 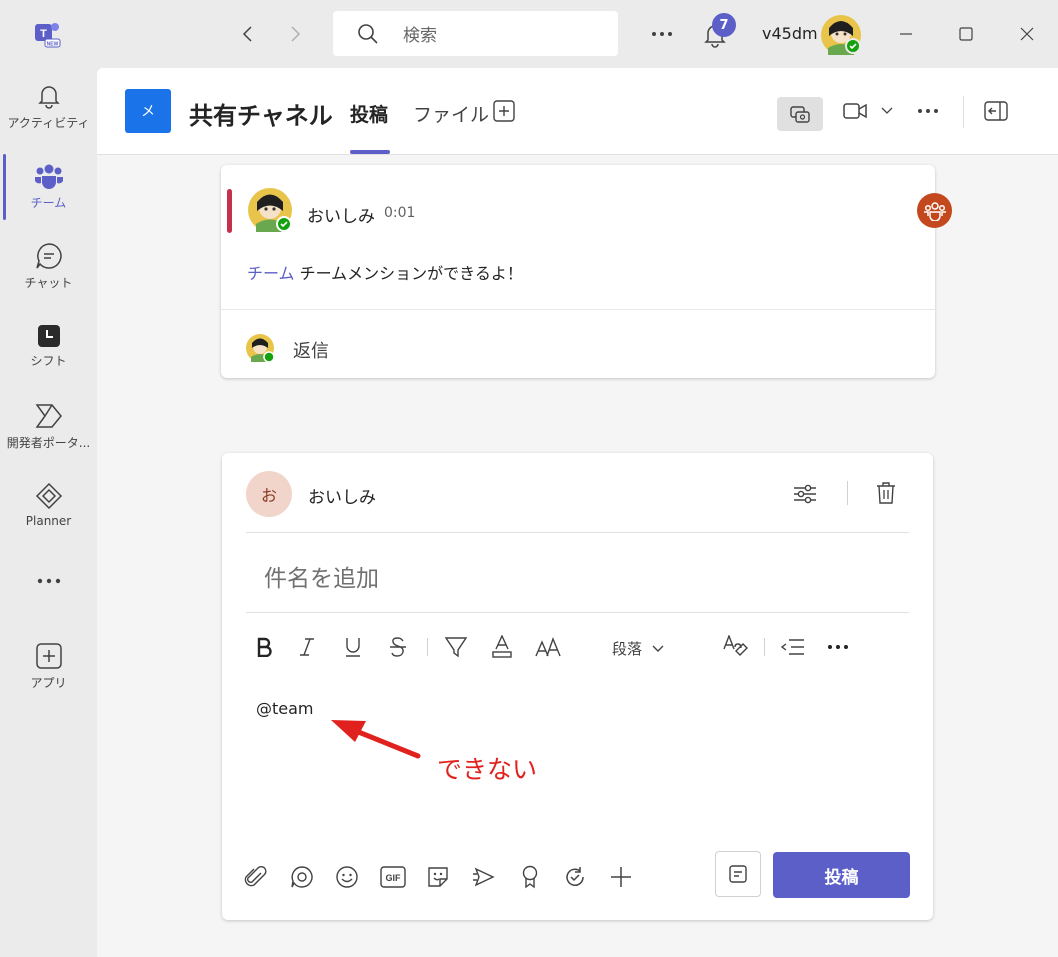 I want to click on highlight-button, so click(x=456, y=647).